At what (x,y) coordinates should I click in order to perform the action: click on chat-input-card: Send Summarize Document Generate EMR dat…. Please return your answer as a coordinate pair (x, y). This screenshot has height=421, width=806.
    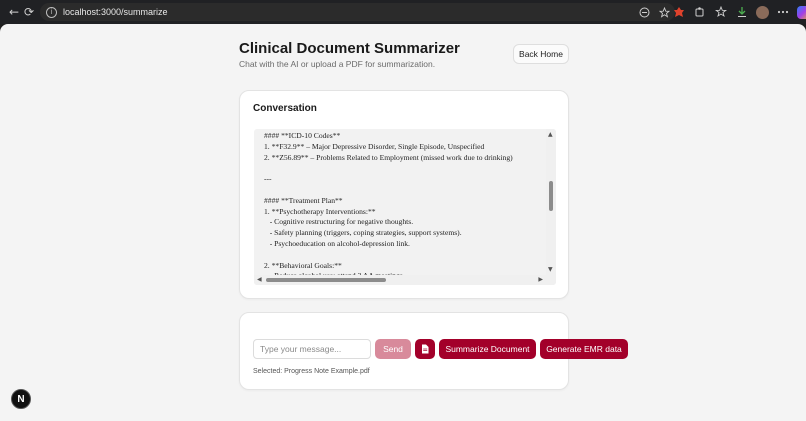
    Looking at the image, I should click on (433, 351).